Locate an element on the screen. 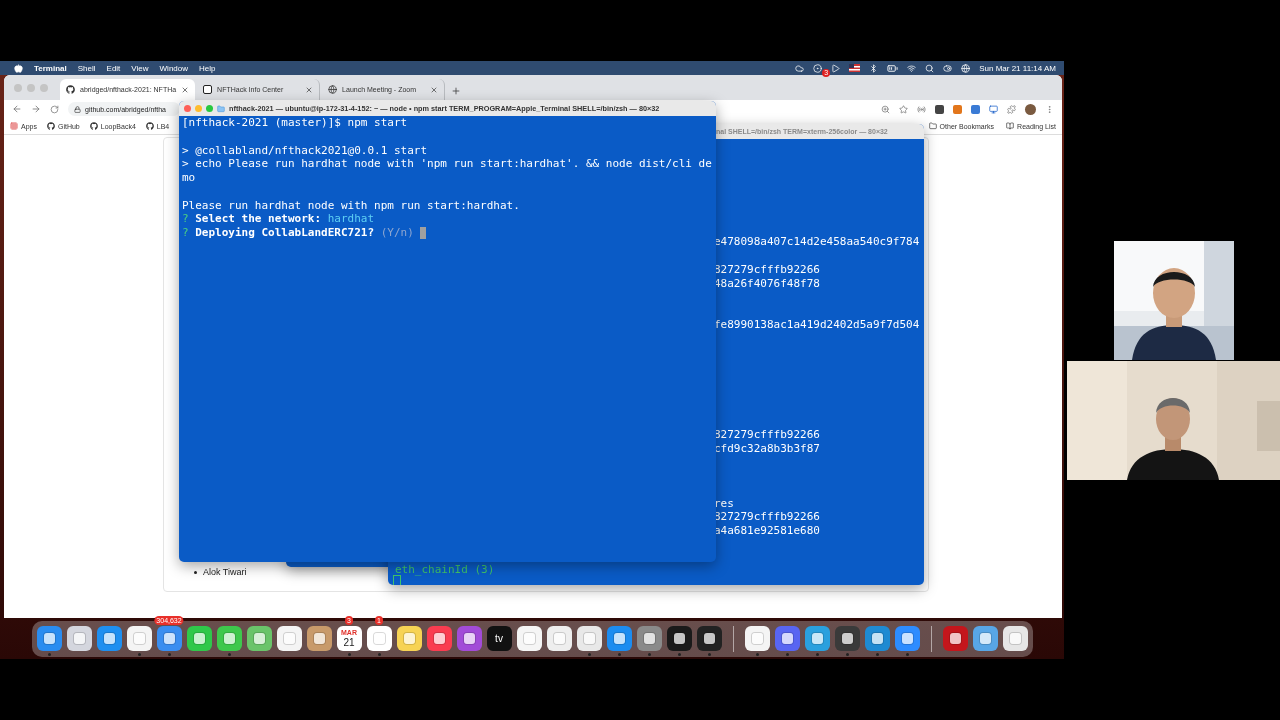 The height and width of the screenshot is (720, 1280). toggle-icon is located at coordinates (948, 68).